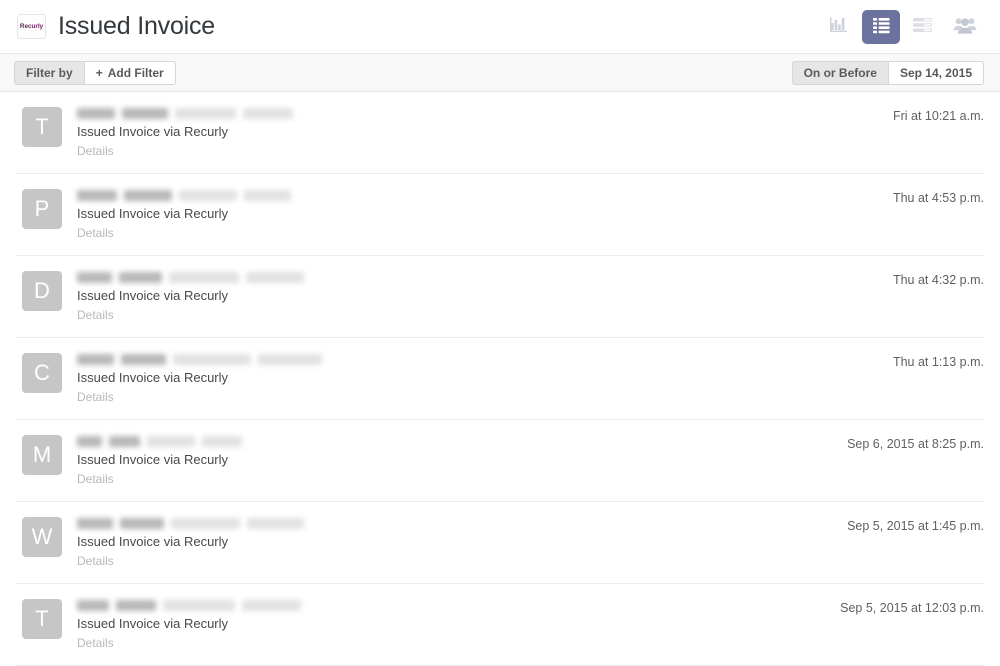  What do you see at coordinates (500, 27) in the screenshot?
I see `app-header: Recurly Issued Invoice` at bounding box center [500, 27].